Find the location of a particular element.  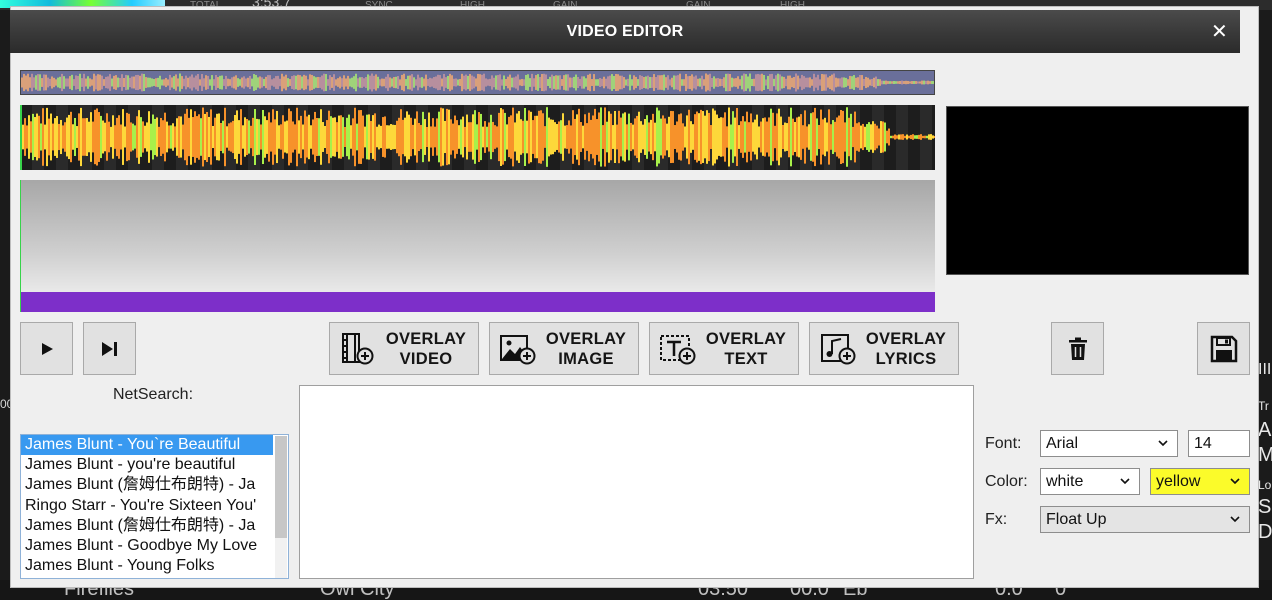

skip-next-icon is located at coordinates (109, 348).